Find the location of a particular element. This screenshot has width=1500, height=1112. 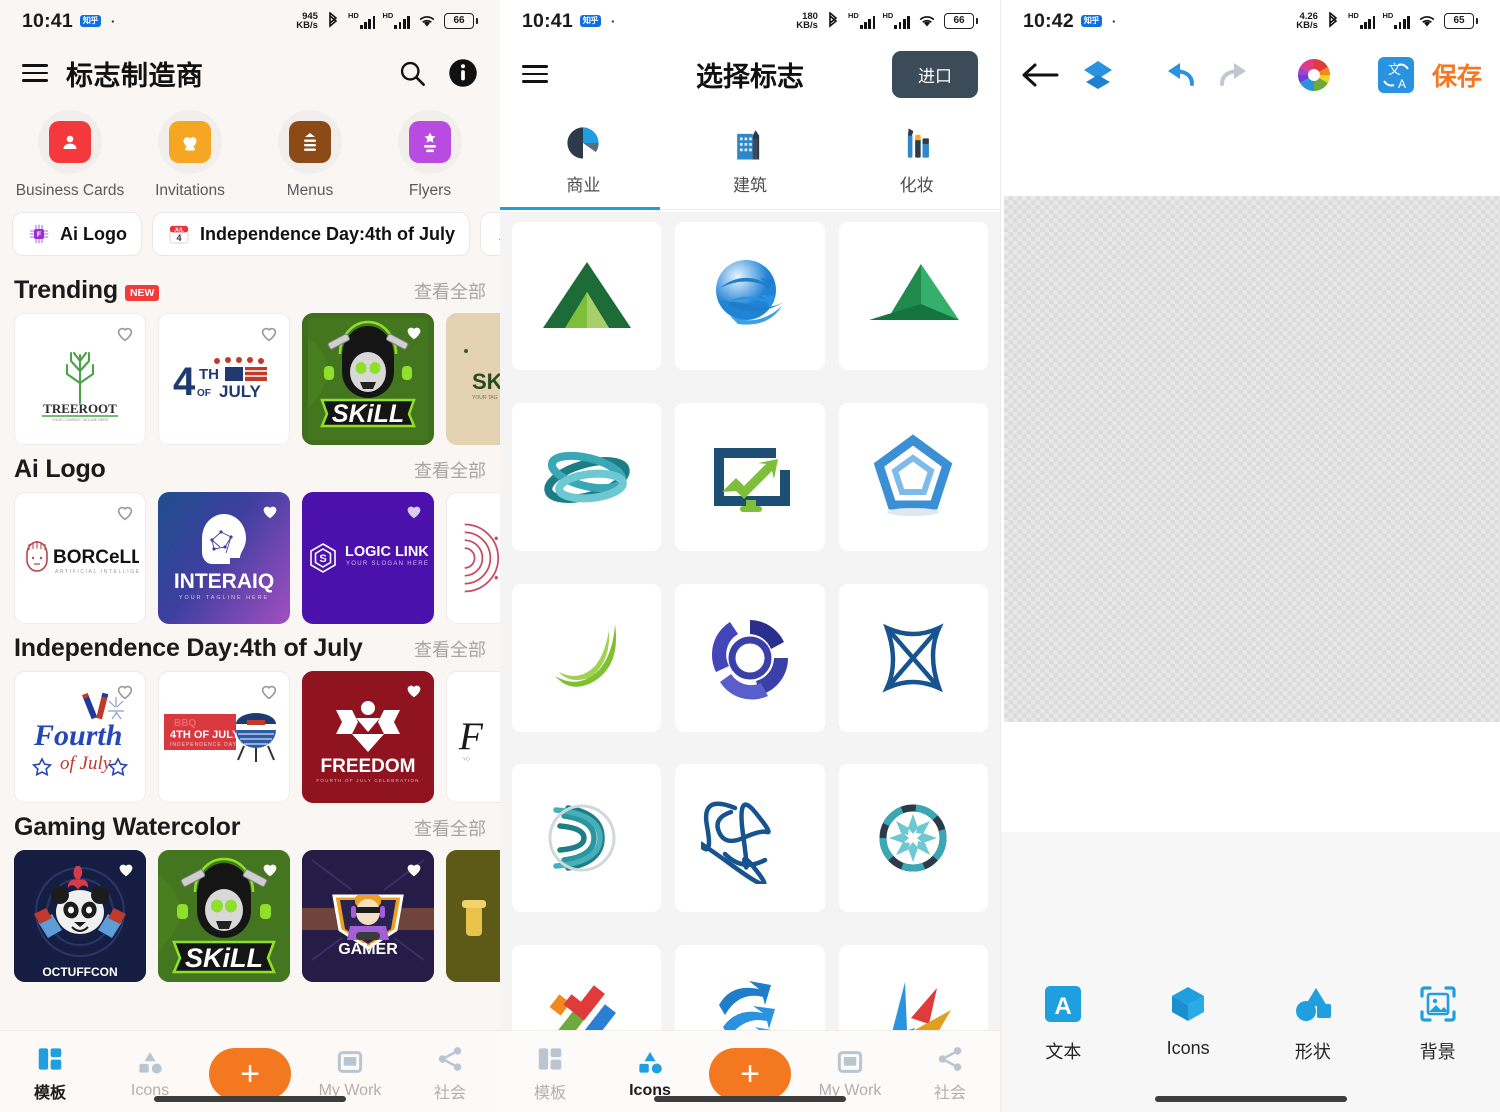

template-card: TREEROOT YOUR COMPANY TAGLINE HERE is located at coordinates (80, 379).